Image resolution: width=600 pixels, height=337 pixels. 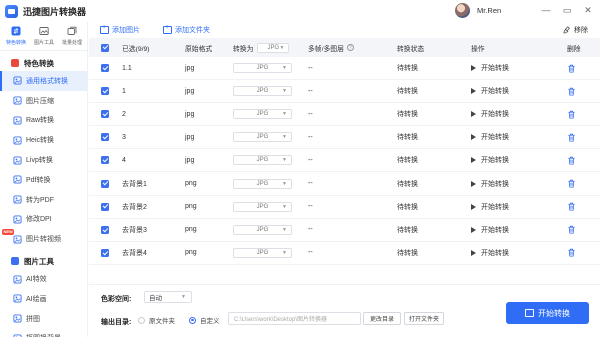 What do you see at coordinates (134, 230) in the screenshot?
I see `file-name: 去背景3` at bounding box center [134, 230].